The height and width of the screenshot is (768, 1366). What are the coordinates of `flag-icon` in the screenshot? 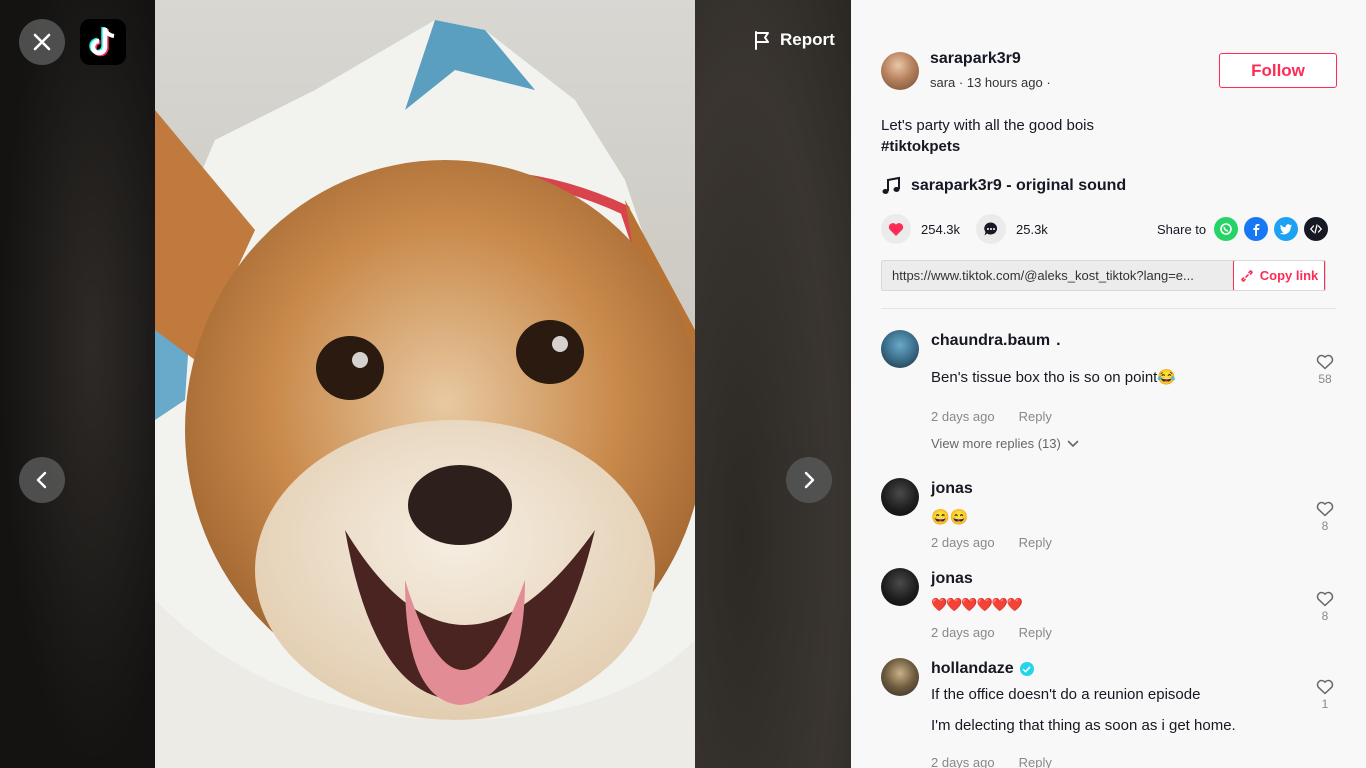 It's located at (762, 40).